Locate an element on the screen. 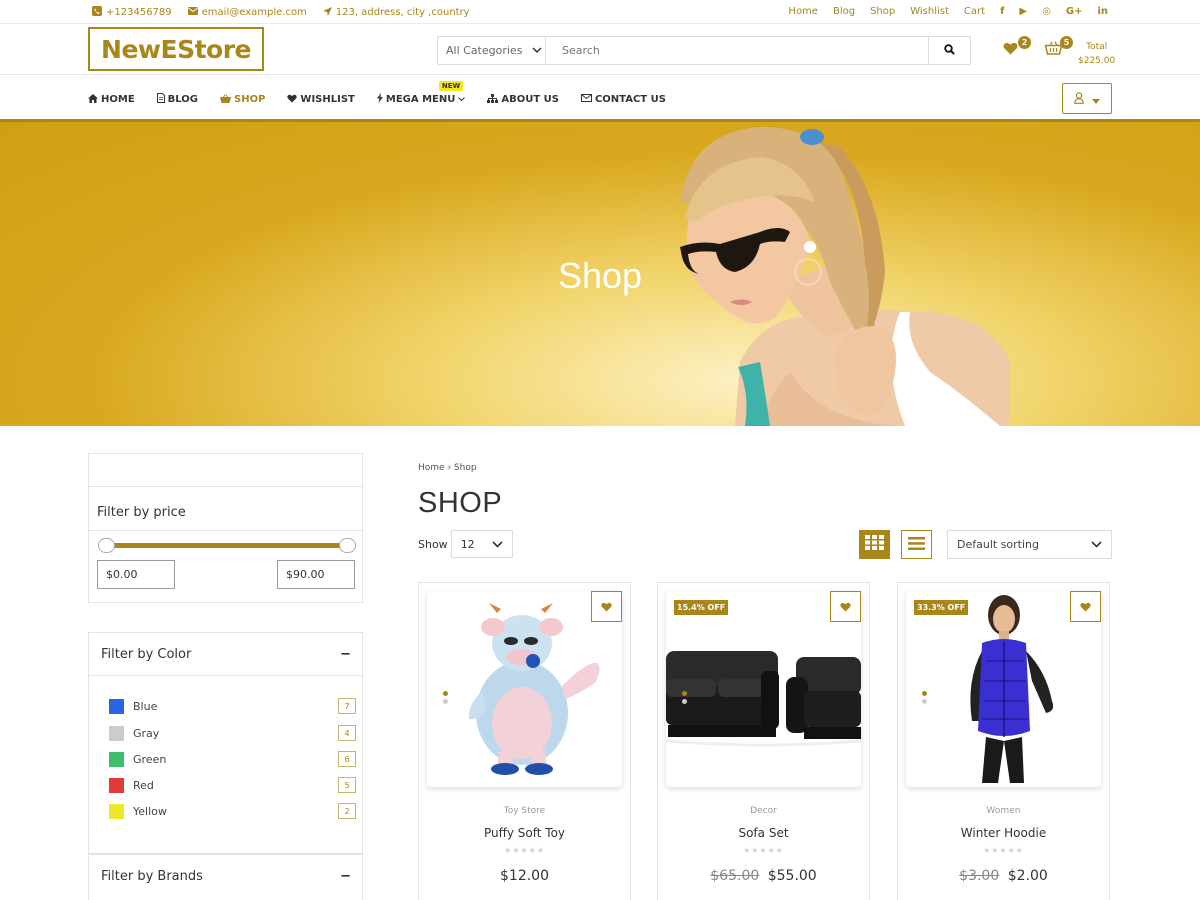  brand-filter-header: Filter by Brands − is located at coordinates (226, 876).